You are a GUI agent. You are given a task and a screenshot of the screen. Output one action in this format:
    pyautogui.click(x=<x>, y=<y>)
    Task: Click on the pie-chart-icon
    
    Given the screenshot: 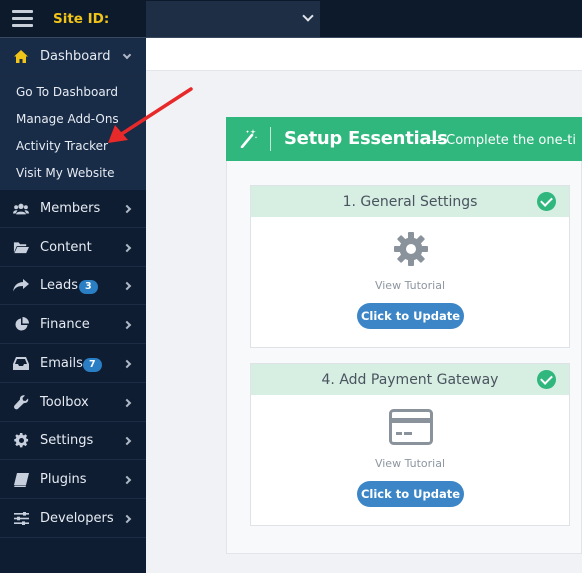 What is the action you would take?
    pyautogui.click(x=21, y=325)
    